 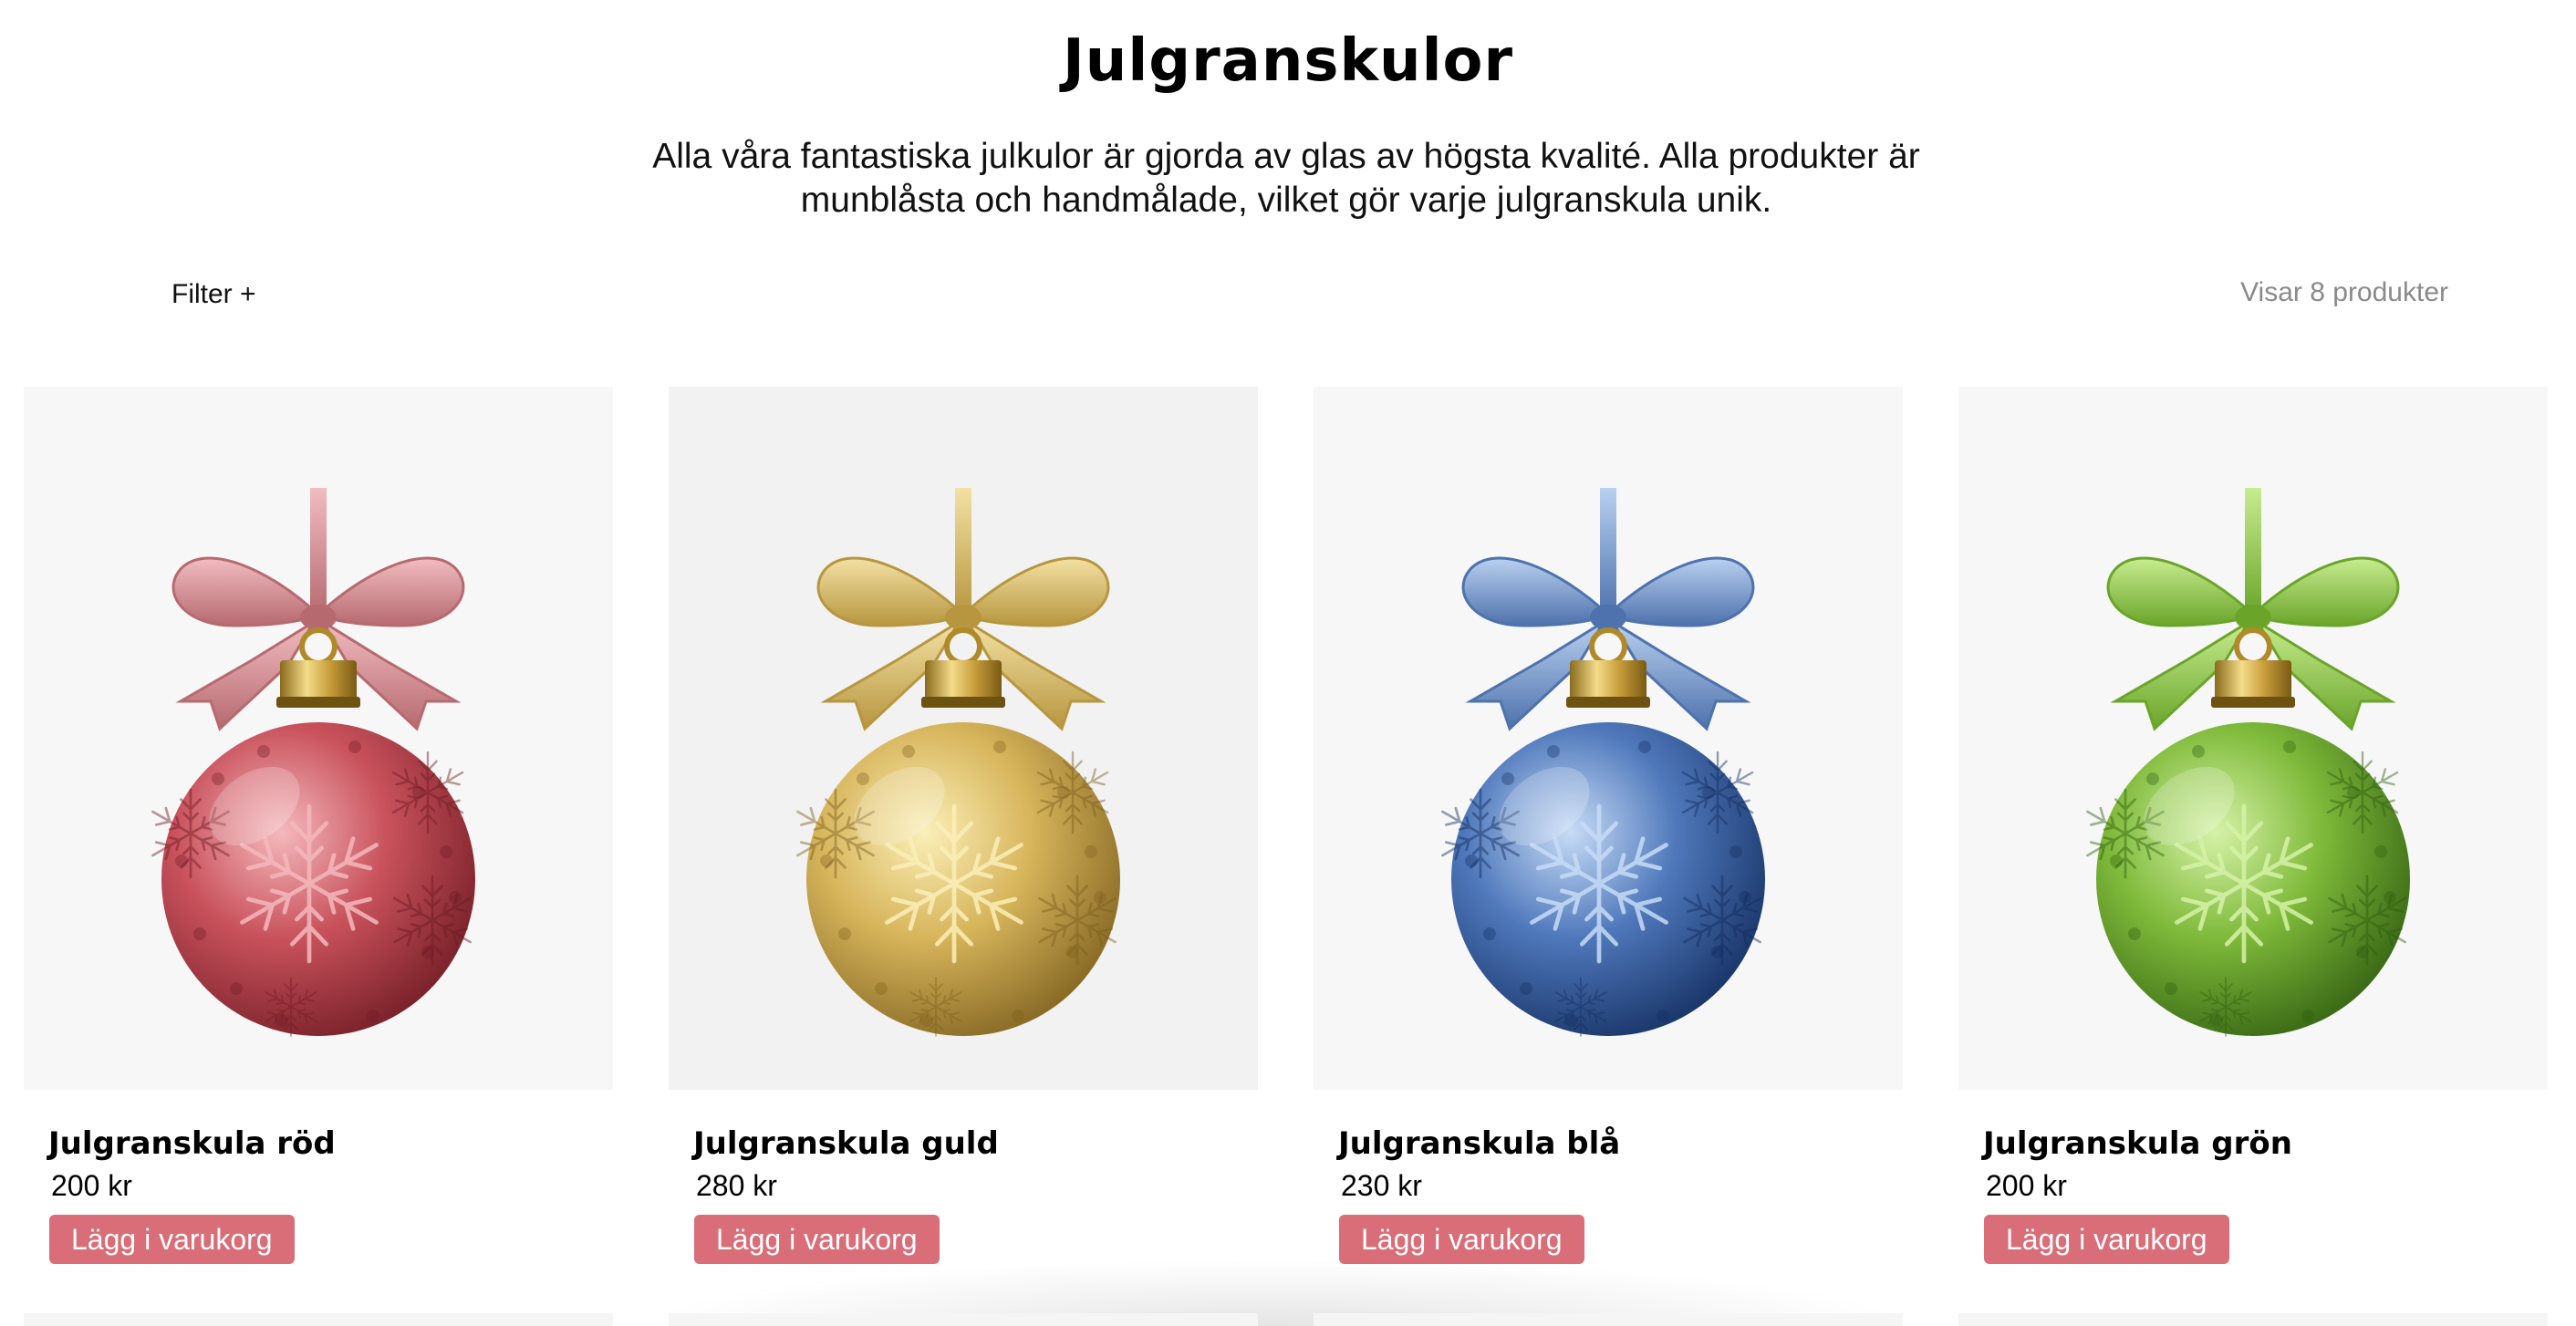 I want to click on product-name: Julgranskula blå, so click(x=1479, y=1144).